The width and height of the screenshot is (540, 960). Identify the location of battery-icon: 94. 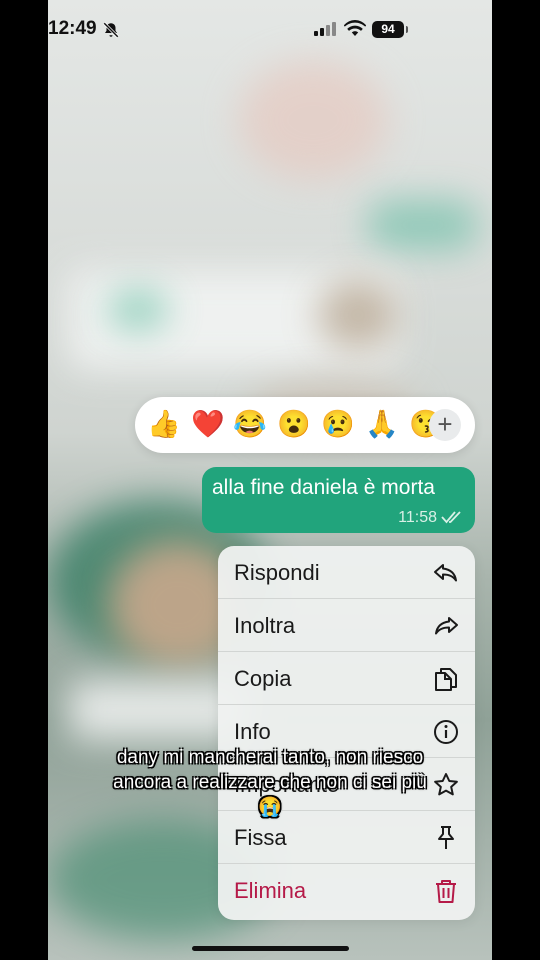
(390, 29).